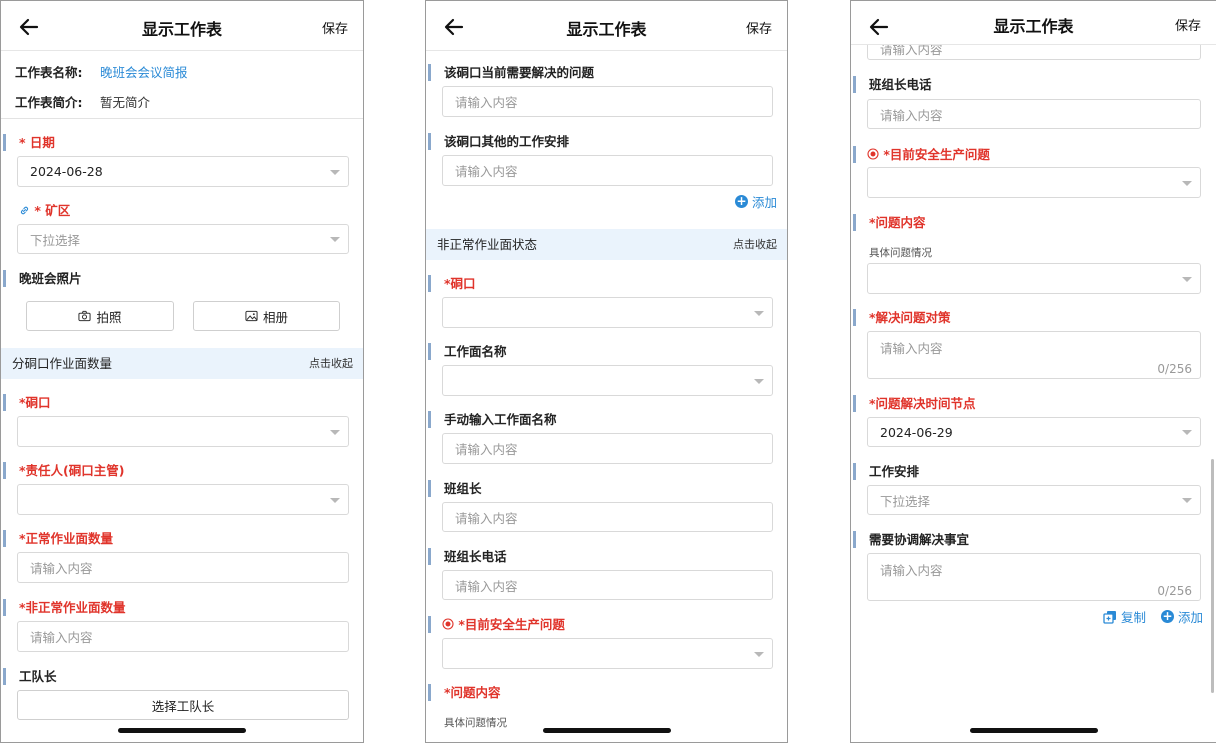 The height and width of the screenshot is (743, 1216). I want to click on work-arrangement-dropdown: 下拉选择, so click(1034, 500).